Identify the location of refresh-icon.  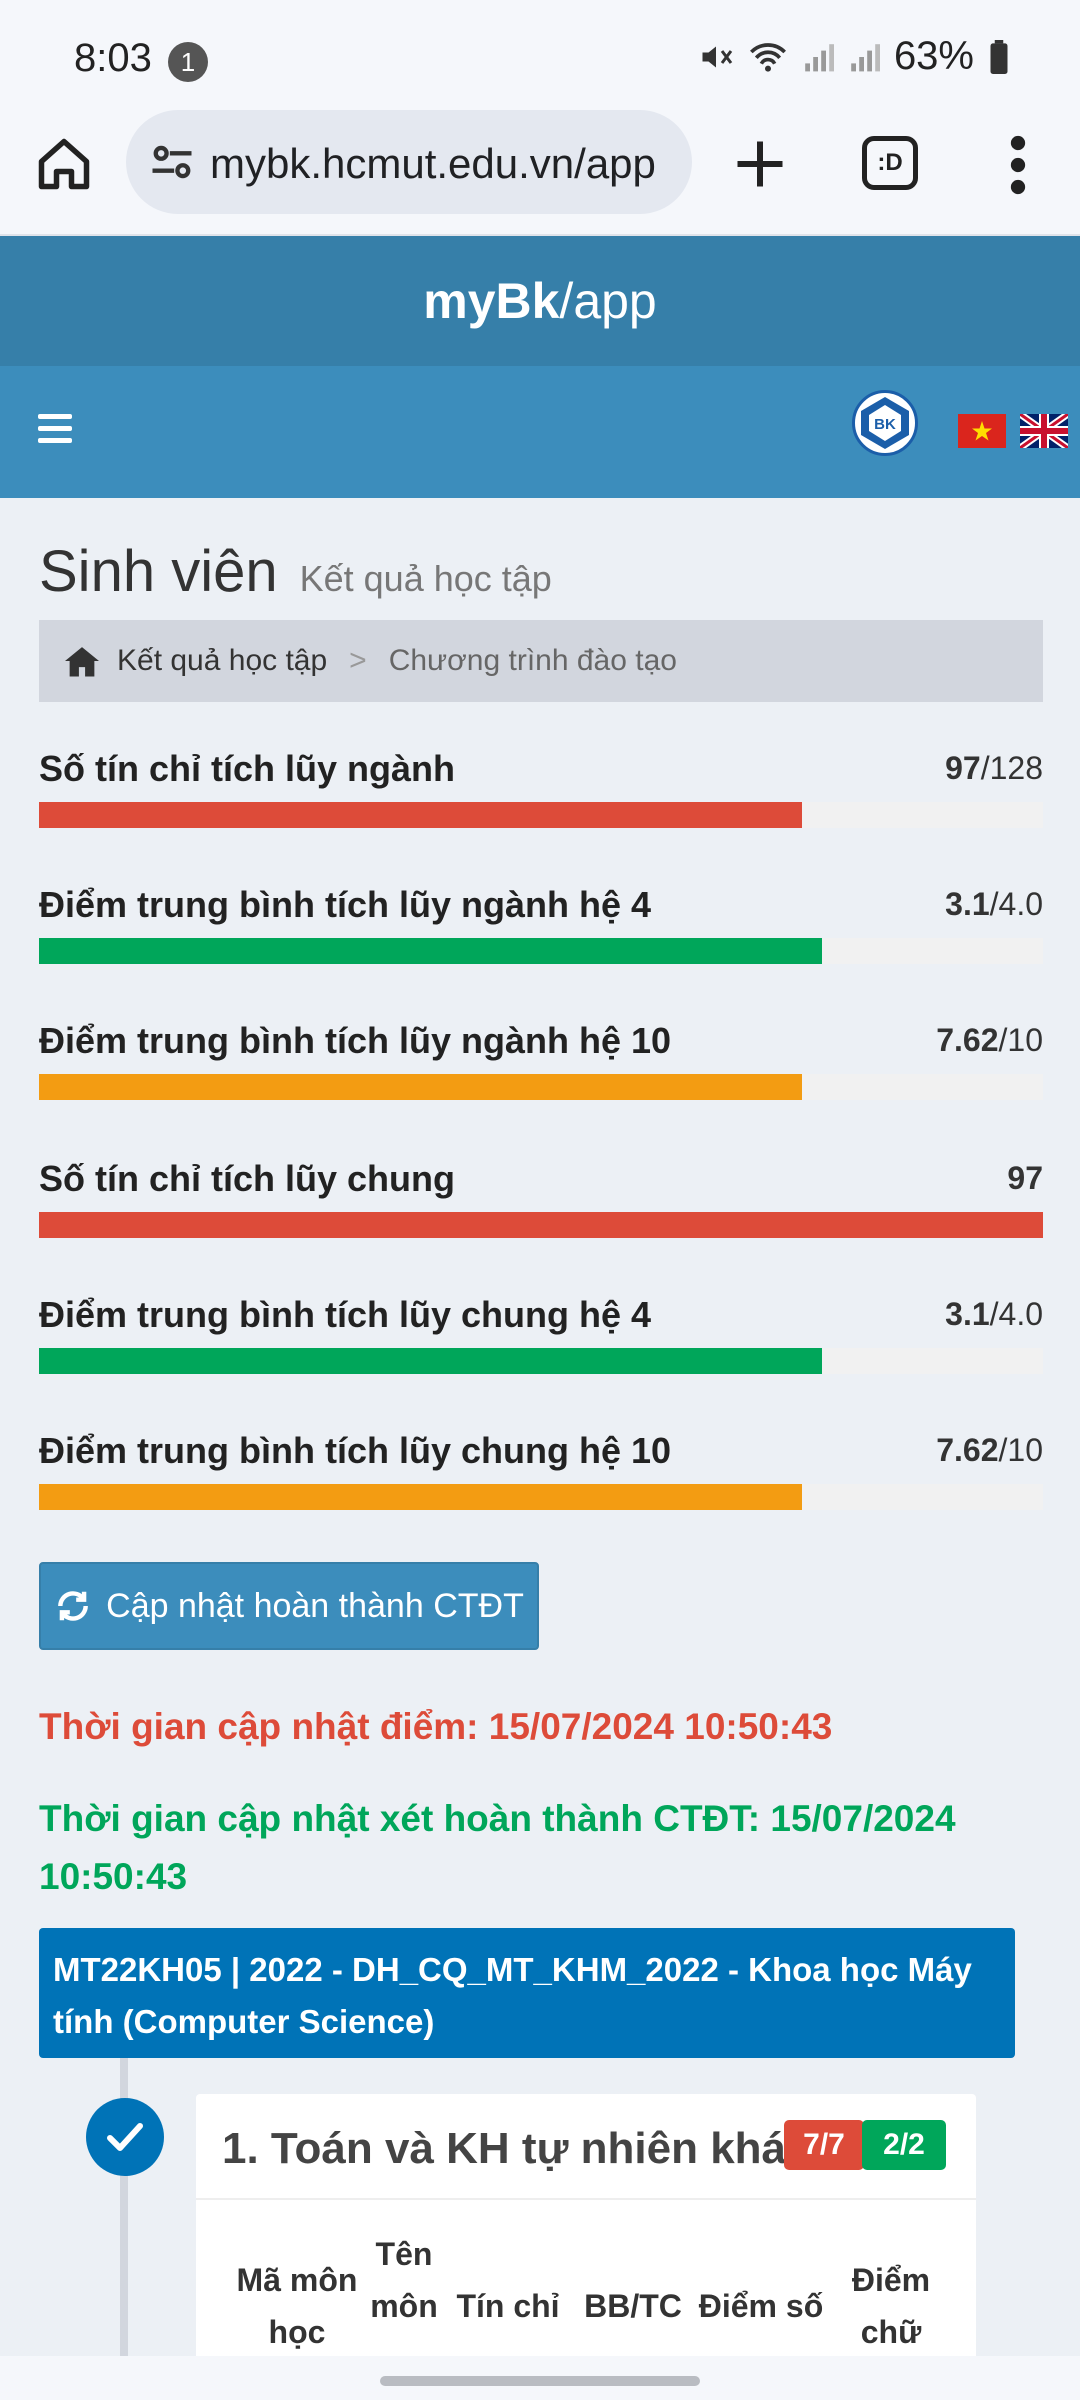
(73, 1606).